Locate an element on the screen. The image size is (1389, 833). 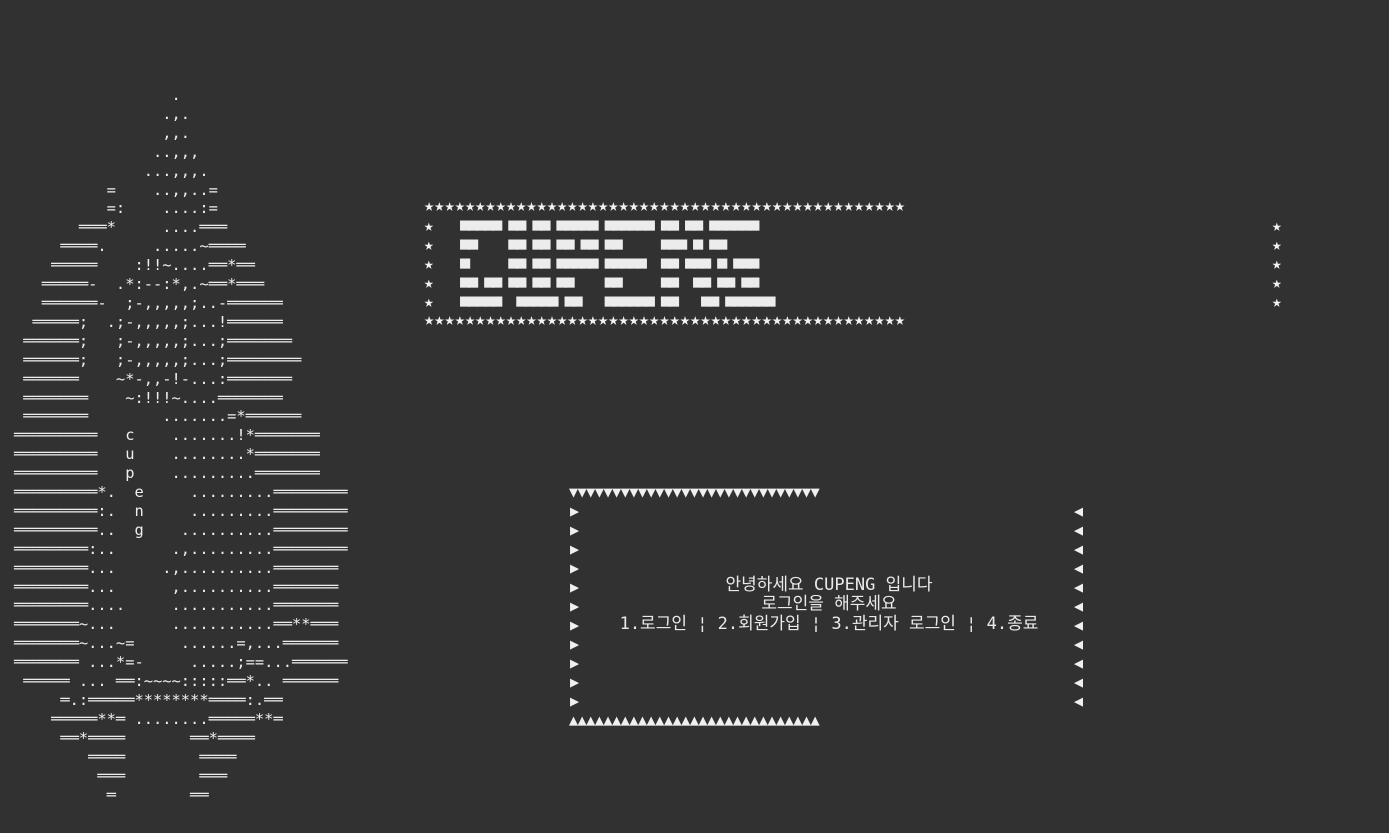
ascii-art-line: ═.:═════********════:.══ is located at coordinates (148, 700).